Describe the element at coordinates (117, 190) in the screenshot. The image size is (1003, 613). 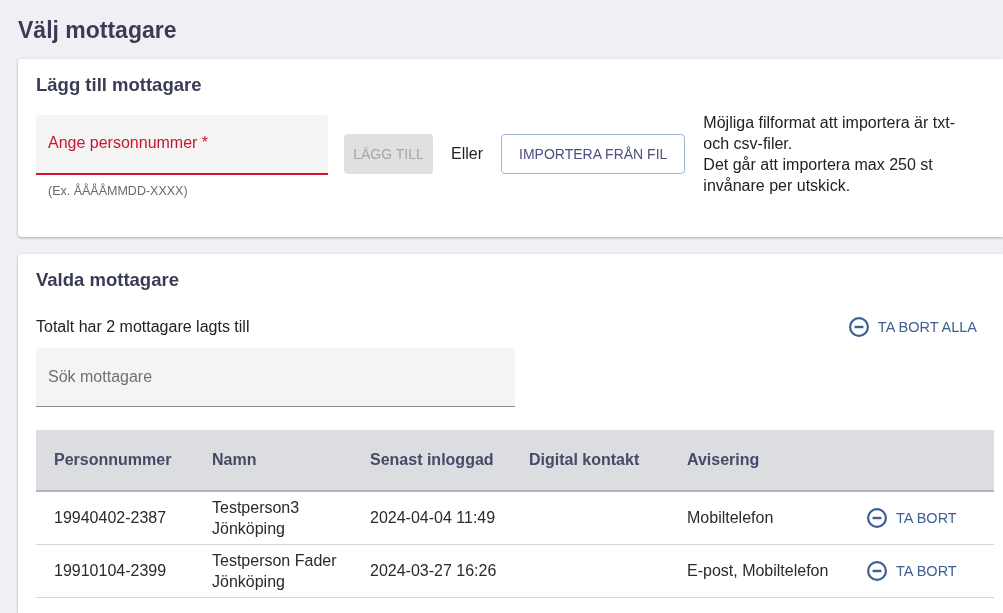
I see `field-hint: (Ex. ÅÅÅÅMMDD-XXXX)` at that location.